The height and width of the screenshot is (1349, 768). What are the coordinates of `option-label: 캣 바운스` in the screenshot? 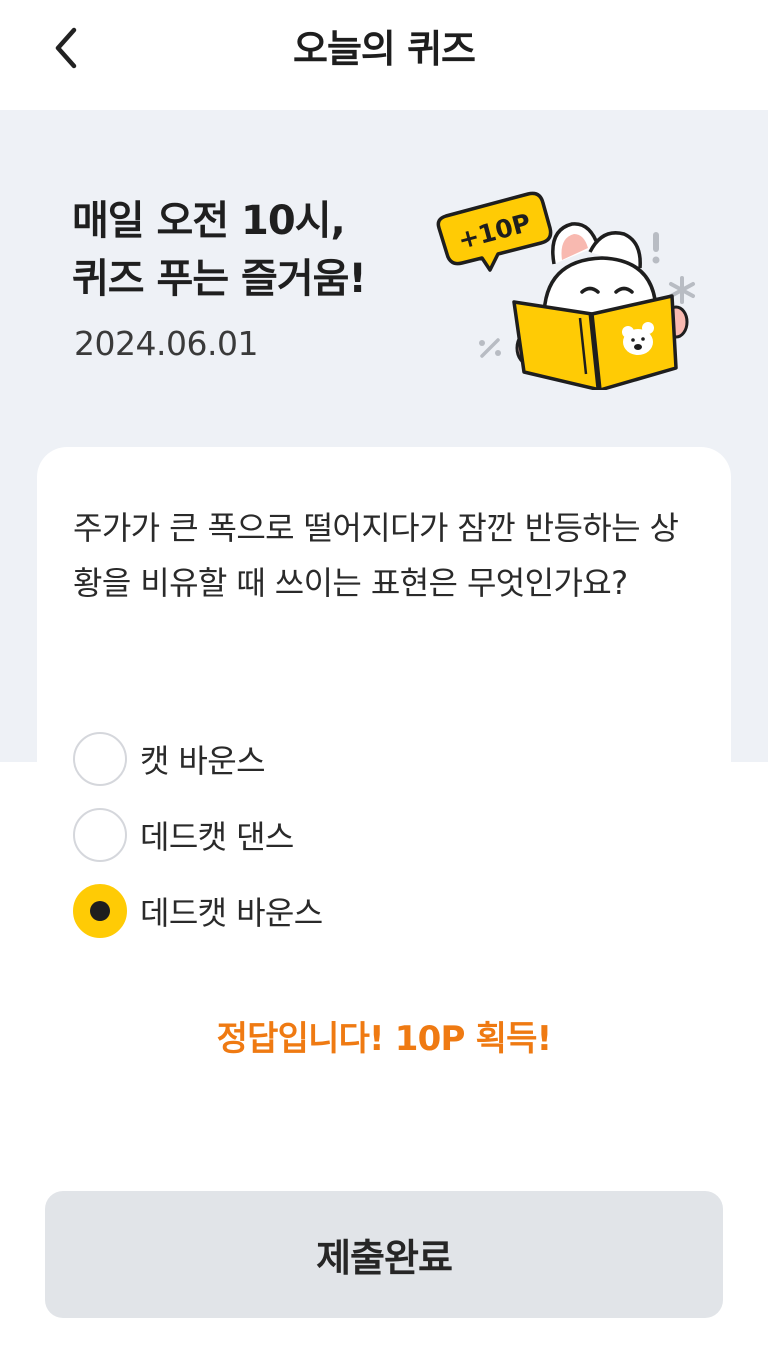 It's located at (203, 761).